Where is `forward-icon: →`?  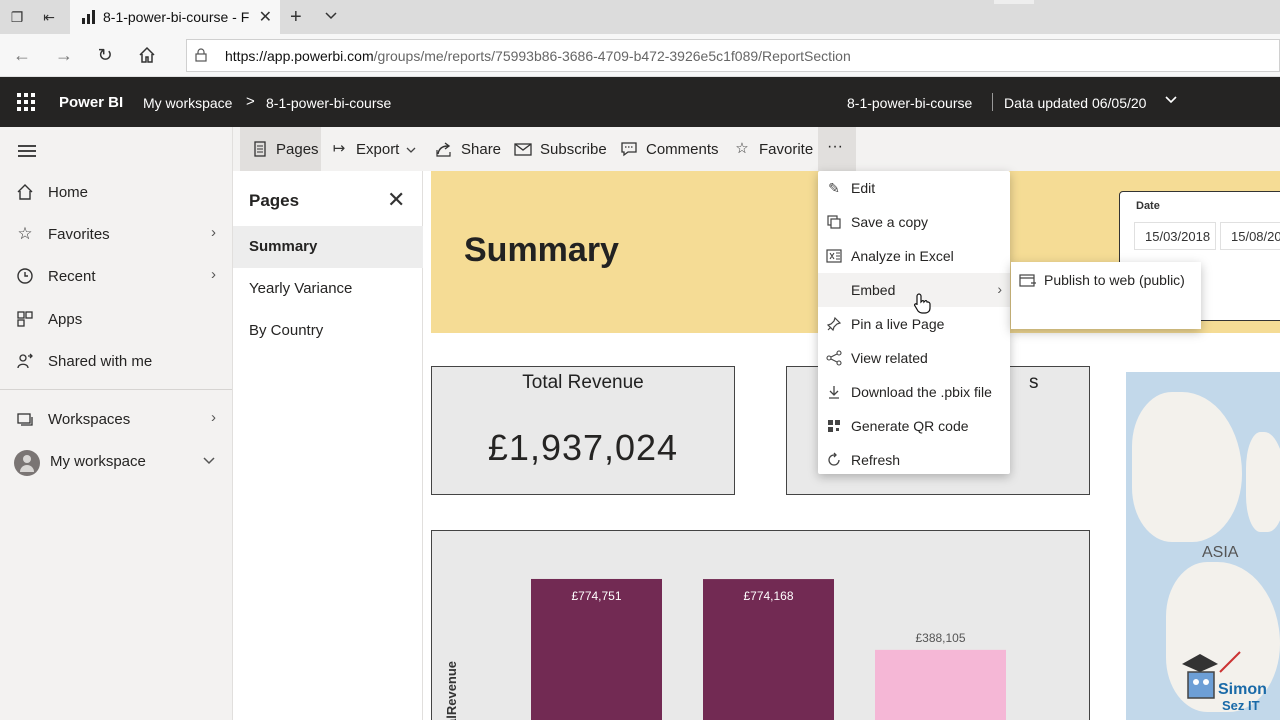 forward-icon: → is located at coordinates (64, 55).